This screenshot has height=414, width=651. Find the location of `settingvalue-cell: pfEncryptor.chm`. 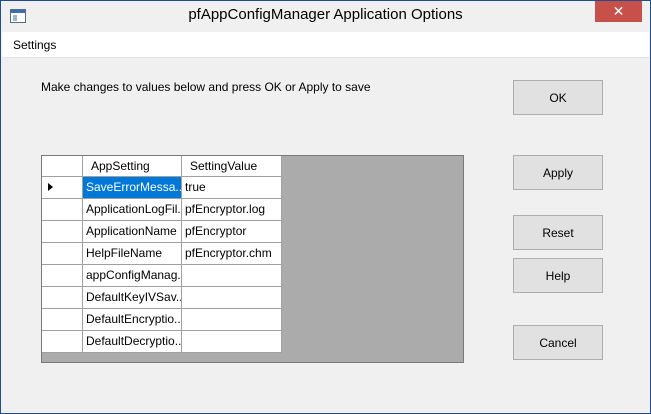

settingvalue-cell: pfEncryptor.chm is located at coordinates (232, 254).